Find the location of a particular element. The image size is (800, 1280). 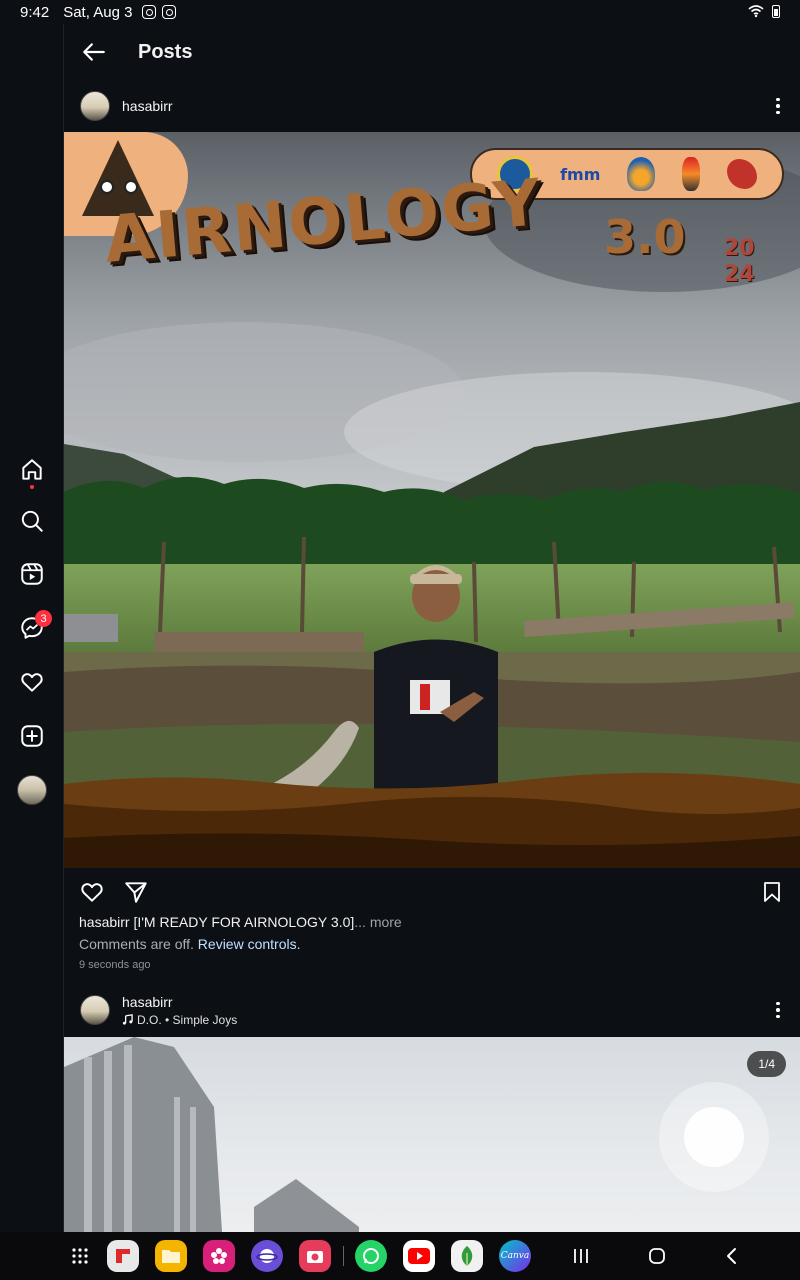

wifi-icon is located at coordinates (756, 11).